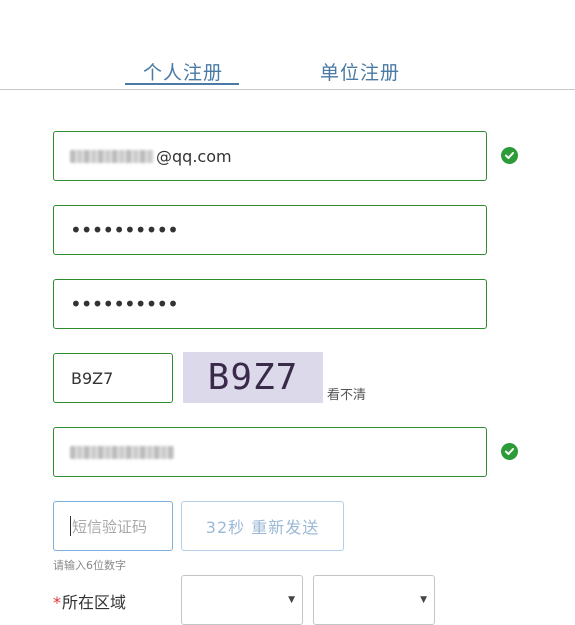 Image resolution: width=575 pixels, height=625 pixels. I want to click on email-field: @qq.com, so click(270, 156).